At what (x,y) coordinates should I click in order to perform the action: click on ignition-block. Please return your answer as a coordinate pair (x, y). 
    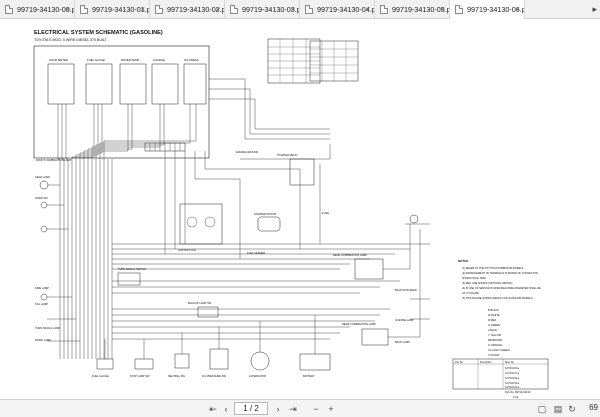
    Looking at the image, I should click on (201, 224).